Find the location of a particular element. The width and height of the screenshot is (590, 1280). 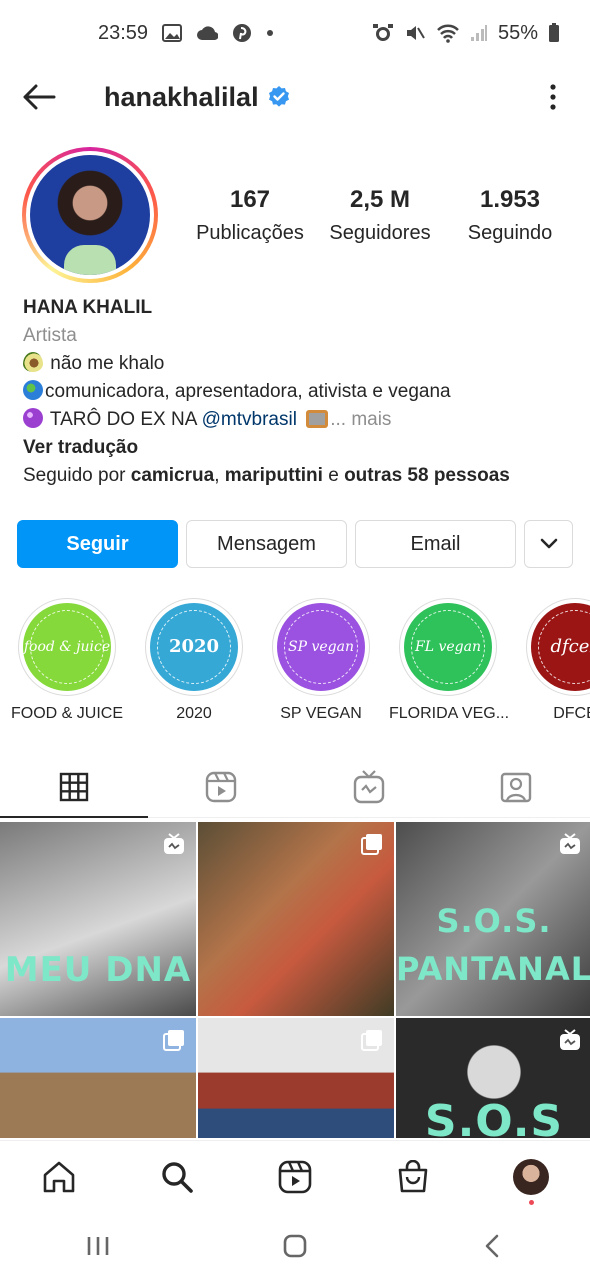

stat-value: 2,5 M is located at coordinates (380, 199).